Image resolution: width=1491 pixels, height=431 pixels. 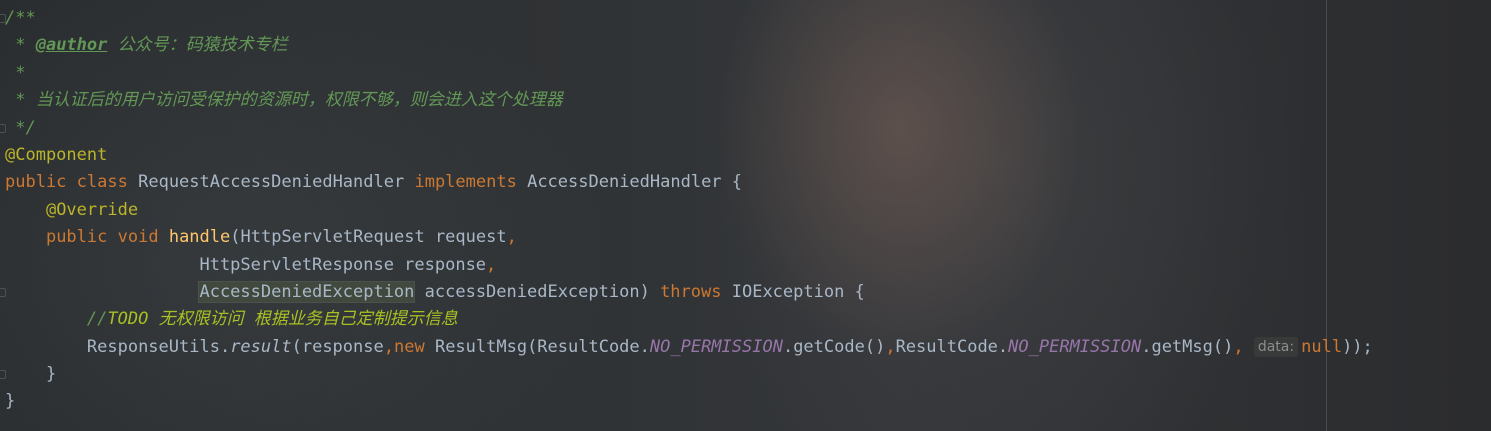 I want to click on javadoc-close: */, so click(x=20, y=127).